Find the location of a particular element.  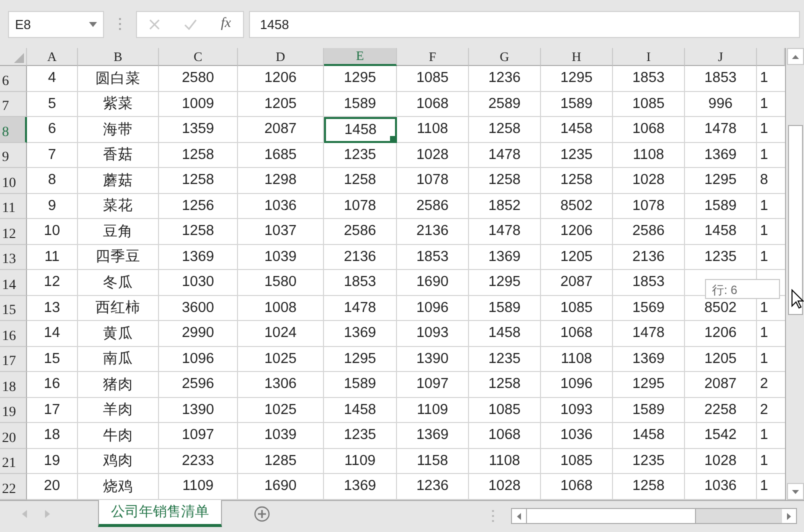

table-cell: 1235 is located at coordinates (505, 359).